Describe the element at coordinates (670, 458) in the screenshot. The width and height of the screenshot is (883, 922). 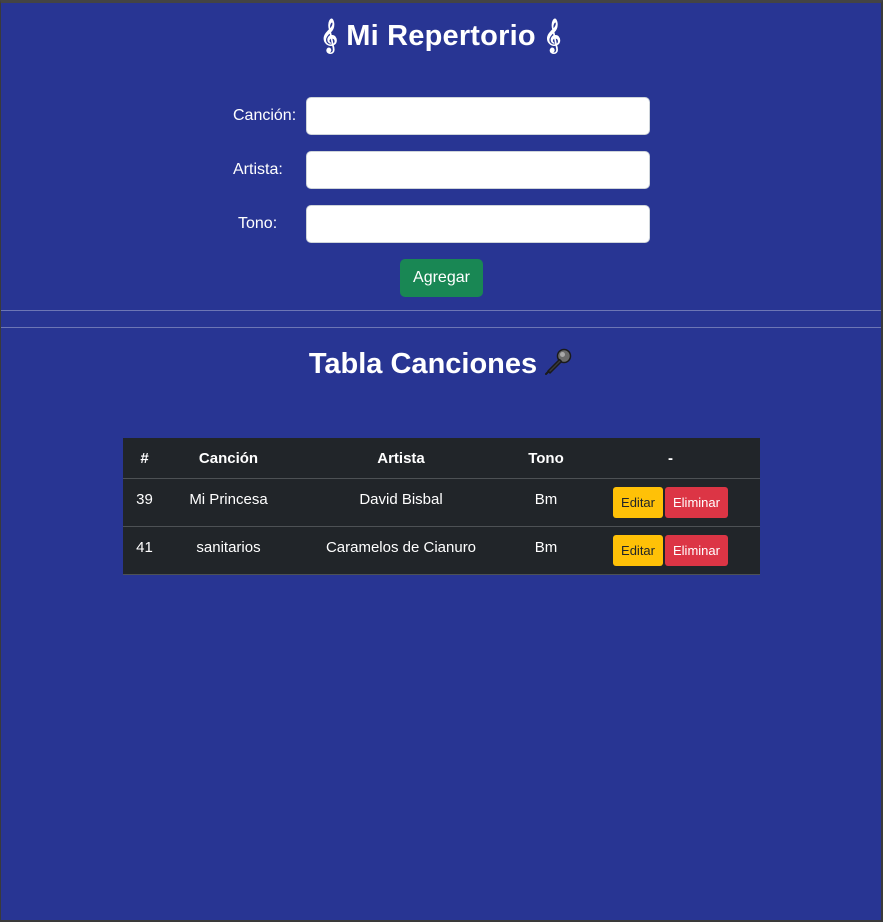
I see `col-header-actions: -` at that location.